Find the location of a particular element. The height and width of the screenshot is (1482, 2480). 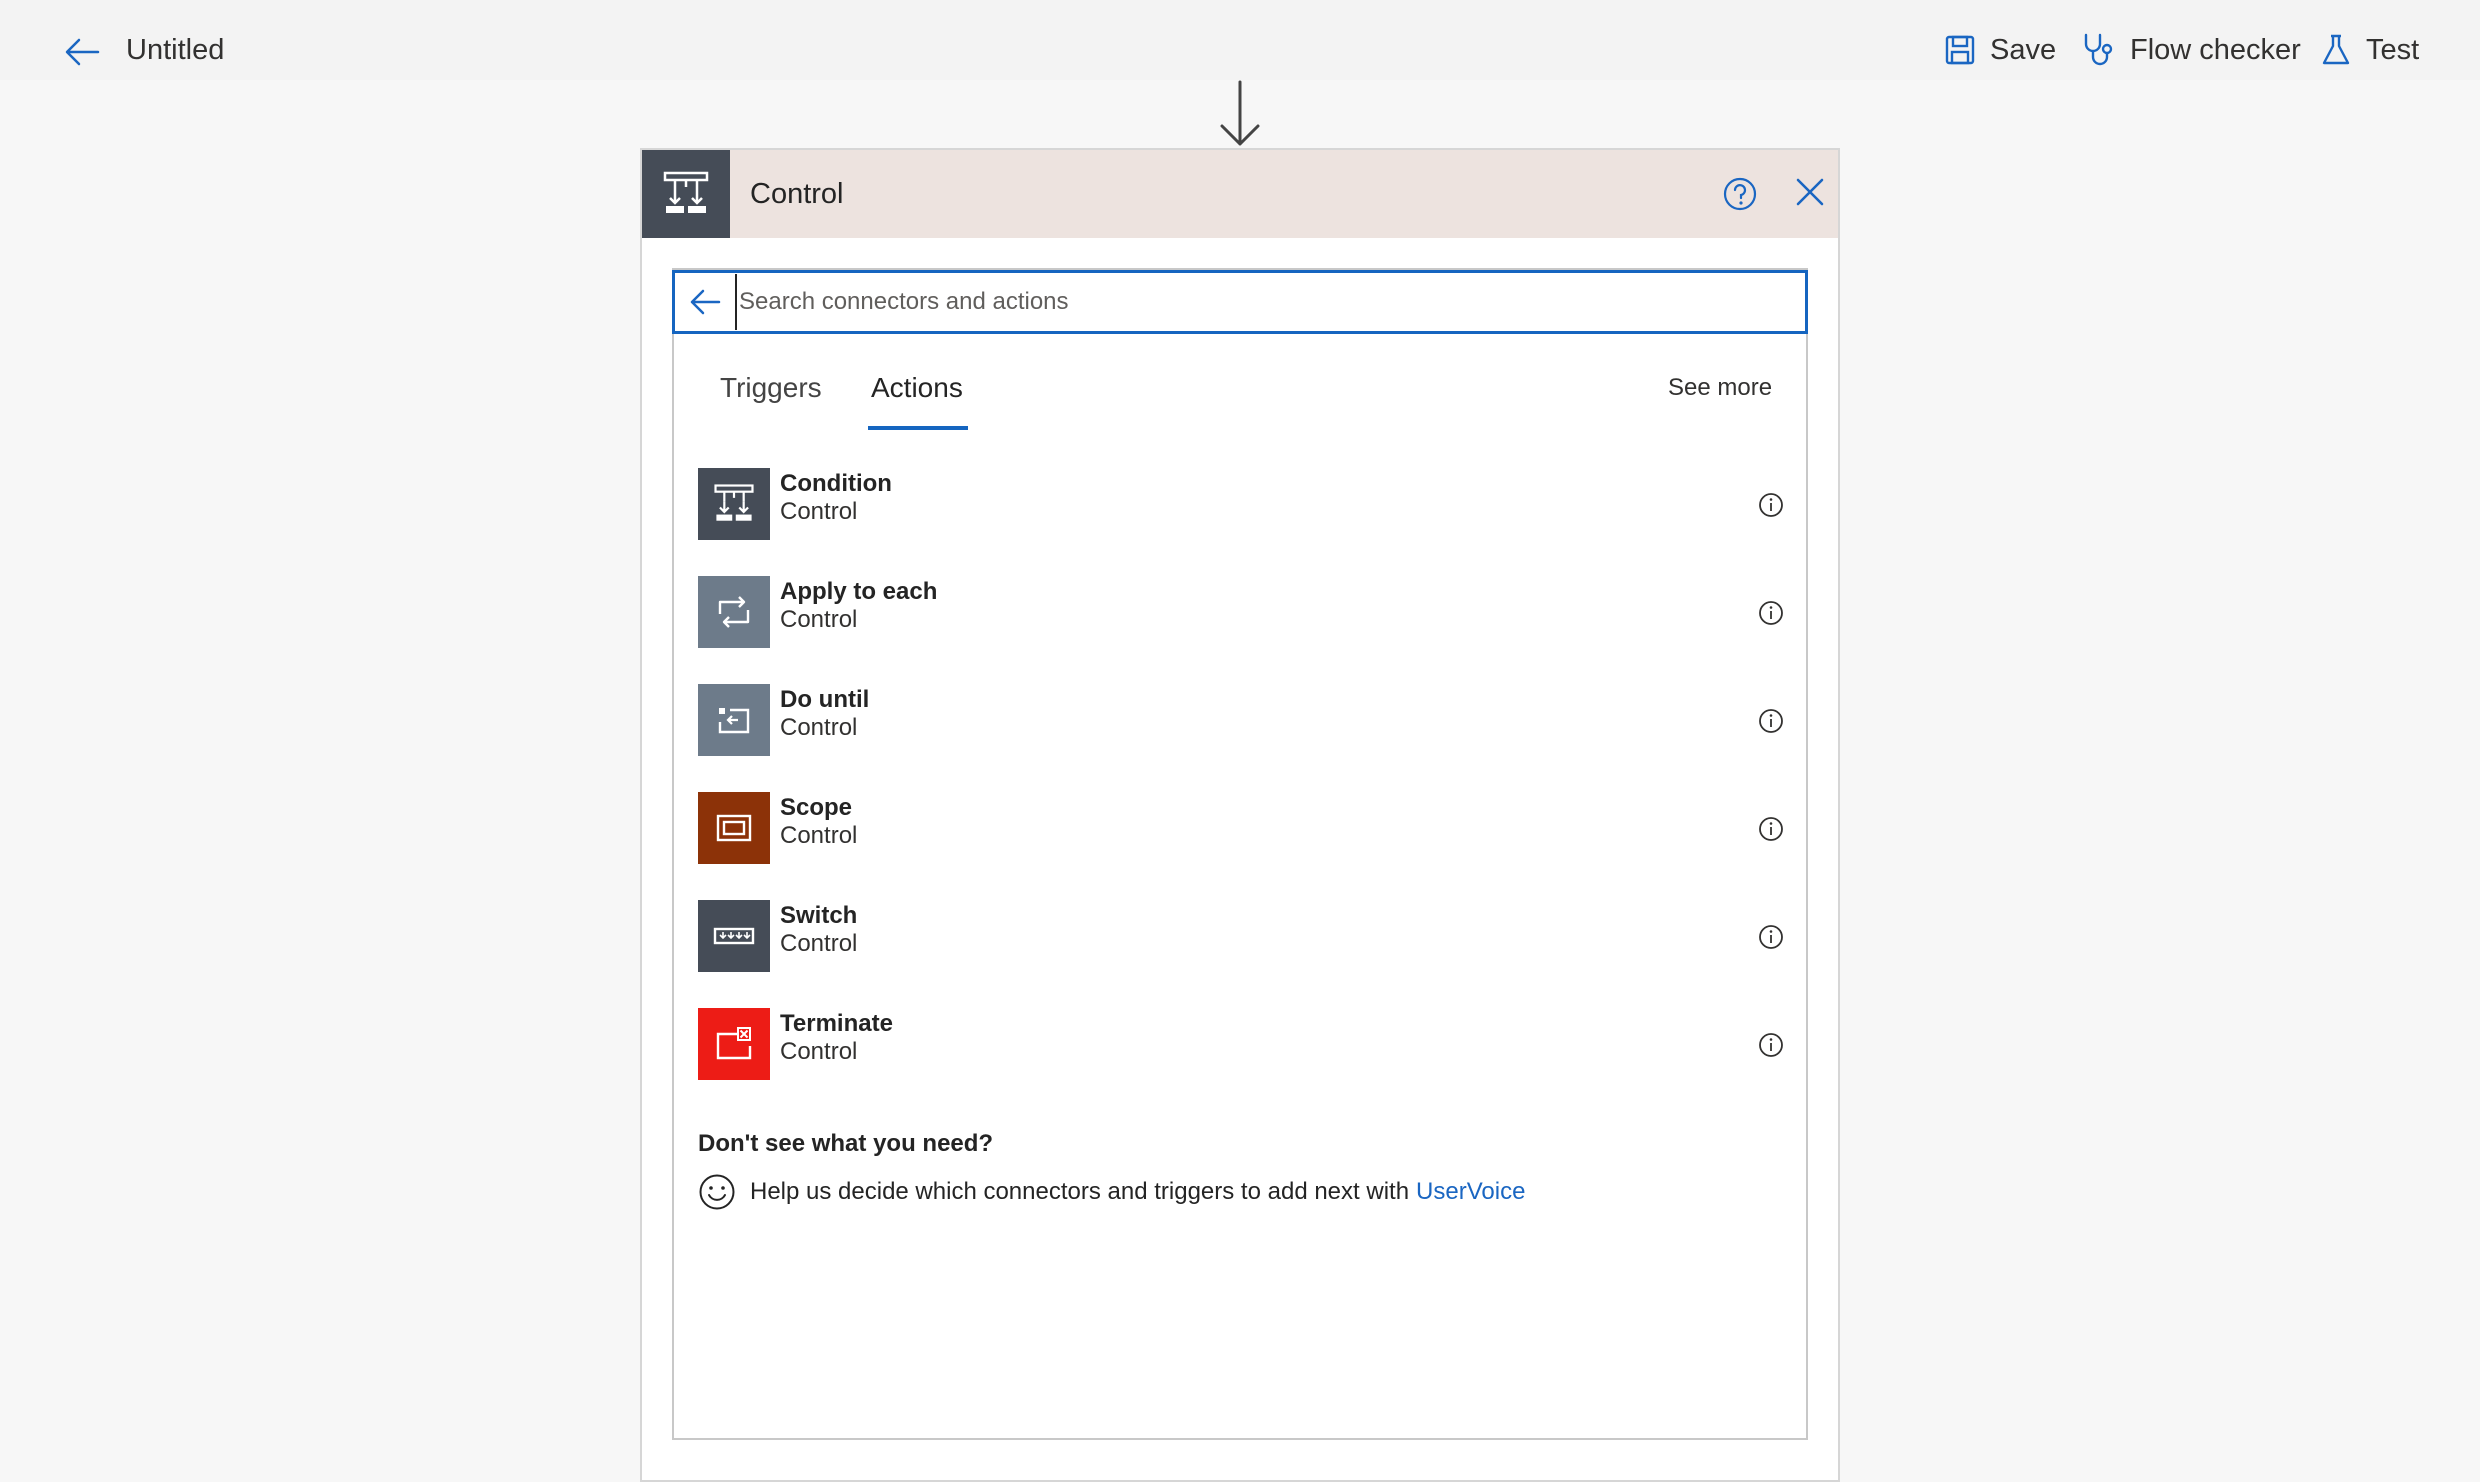

close-icon is located at coordinates (1810, 192).